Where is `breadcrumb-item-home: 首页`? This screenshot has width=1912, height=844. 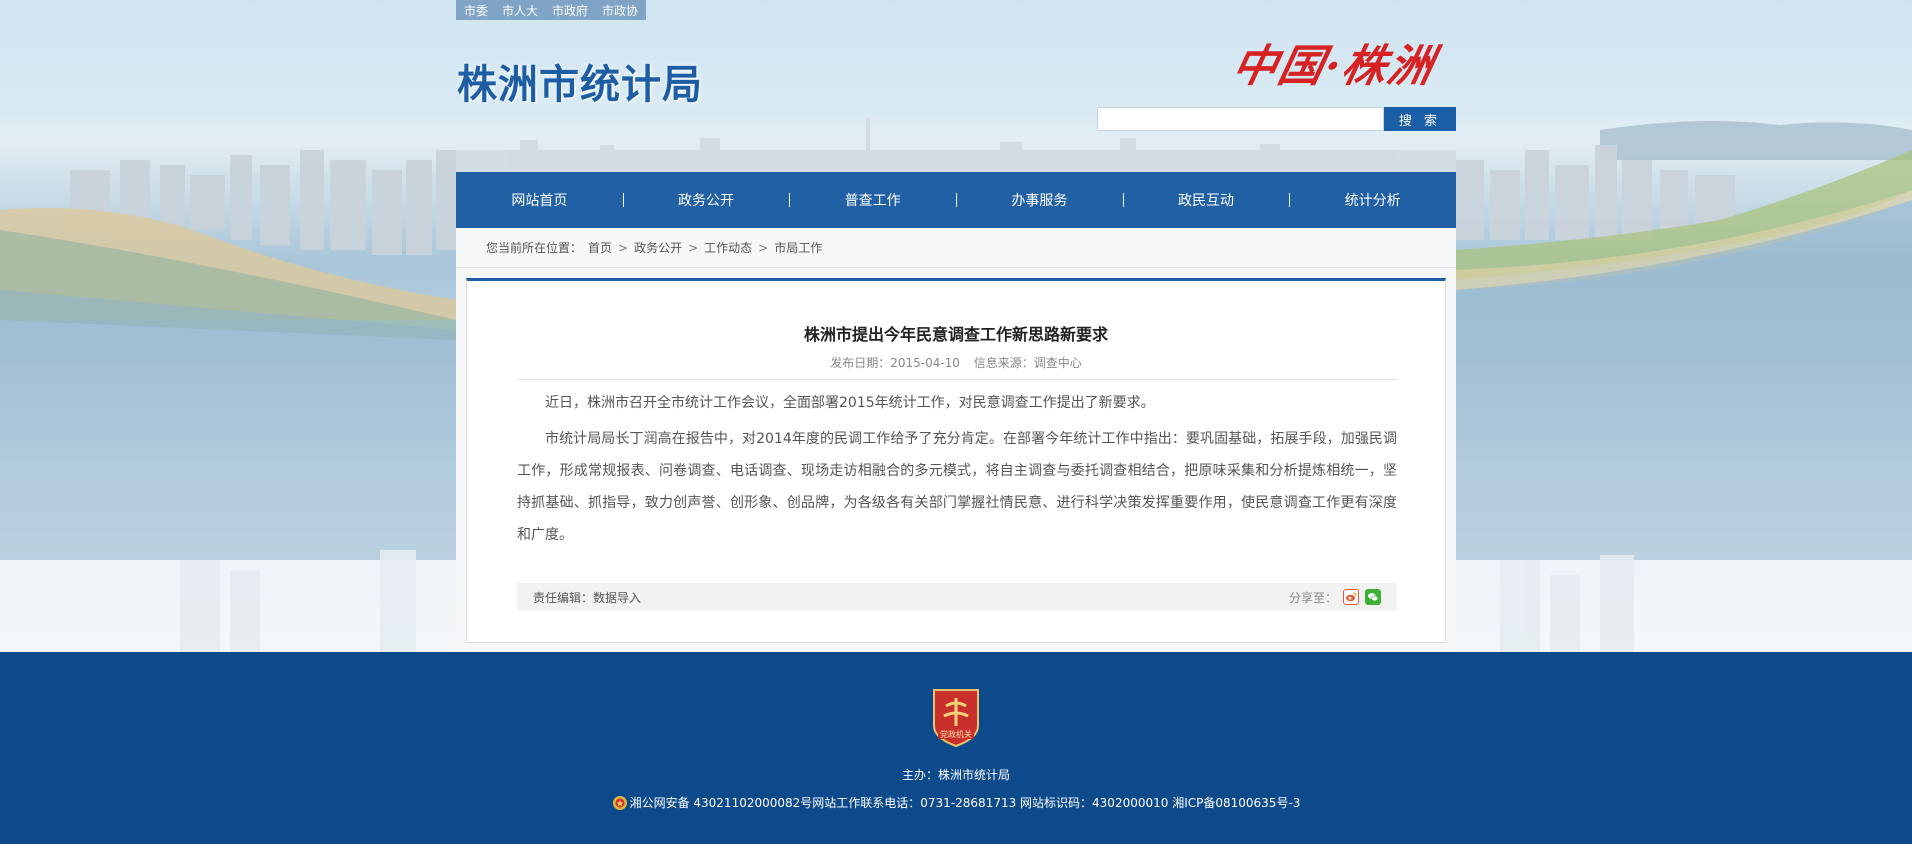
breadcrumb-item-home: 首页 is located at coordinates (600, 247).